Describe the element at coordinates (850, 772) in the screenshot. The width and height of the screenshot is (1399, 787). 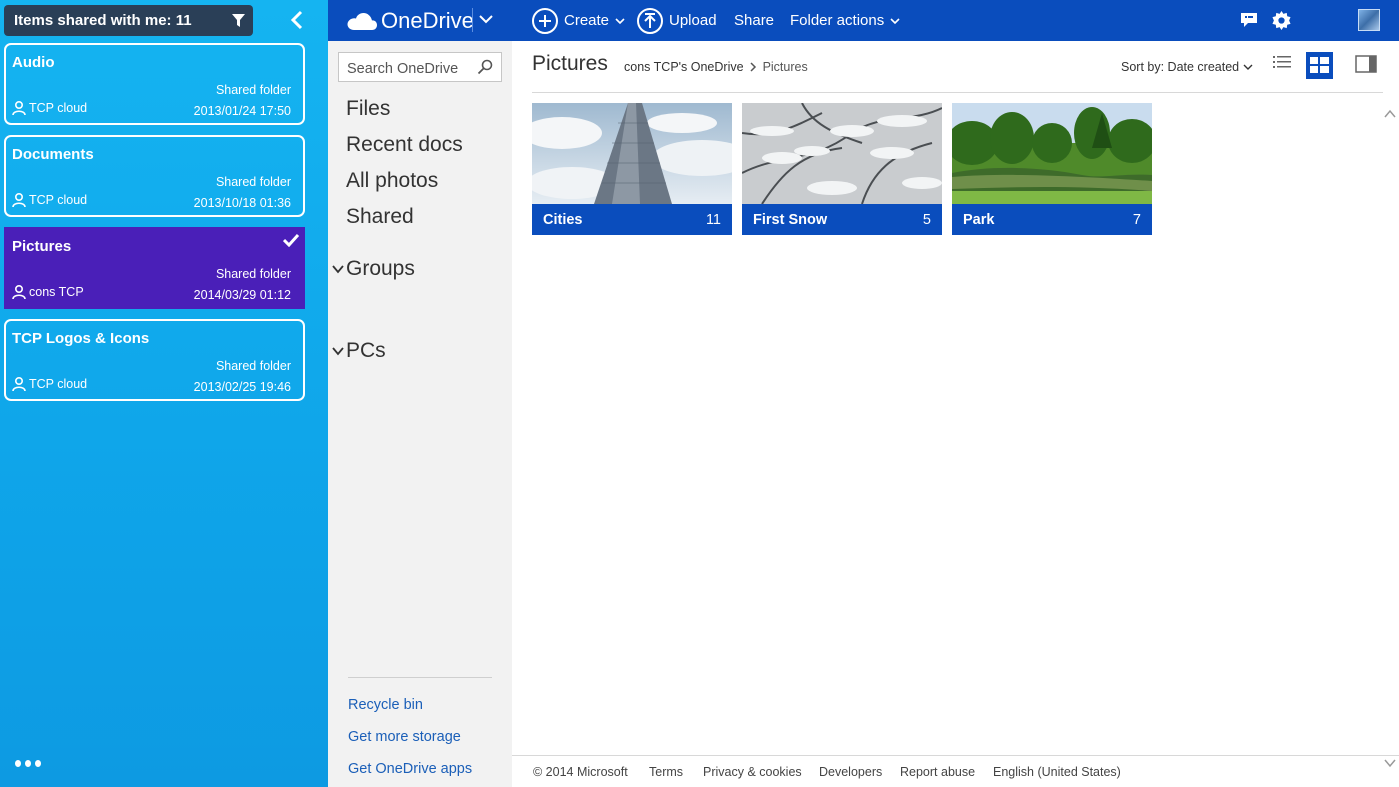
I see `developers-link: Developers` at that location.